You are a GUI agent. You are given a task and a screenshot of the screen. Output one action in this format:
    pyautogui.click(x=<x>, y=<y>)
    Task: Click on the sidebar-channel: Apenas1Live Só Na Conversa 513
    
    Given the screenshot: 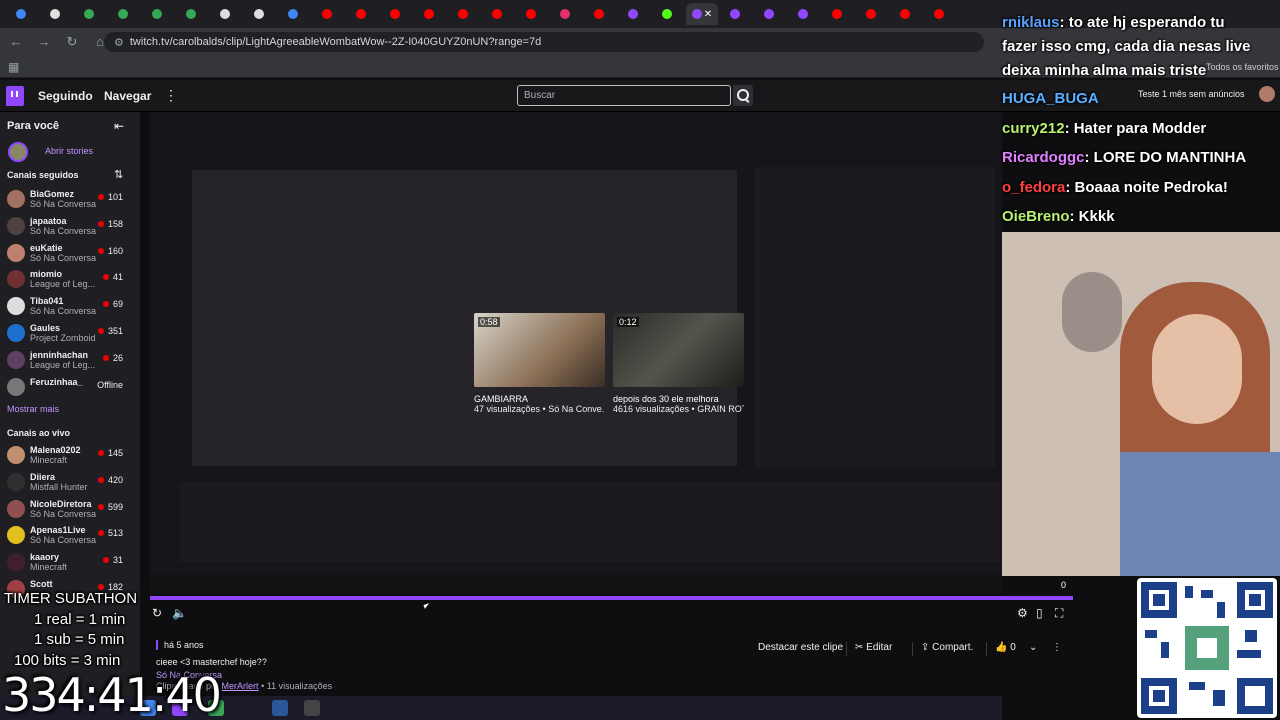 What is the action you would take?
    pyautogui.click(x=70, y=535)
    